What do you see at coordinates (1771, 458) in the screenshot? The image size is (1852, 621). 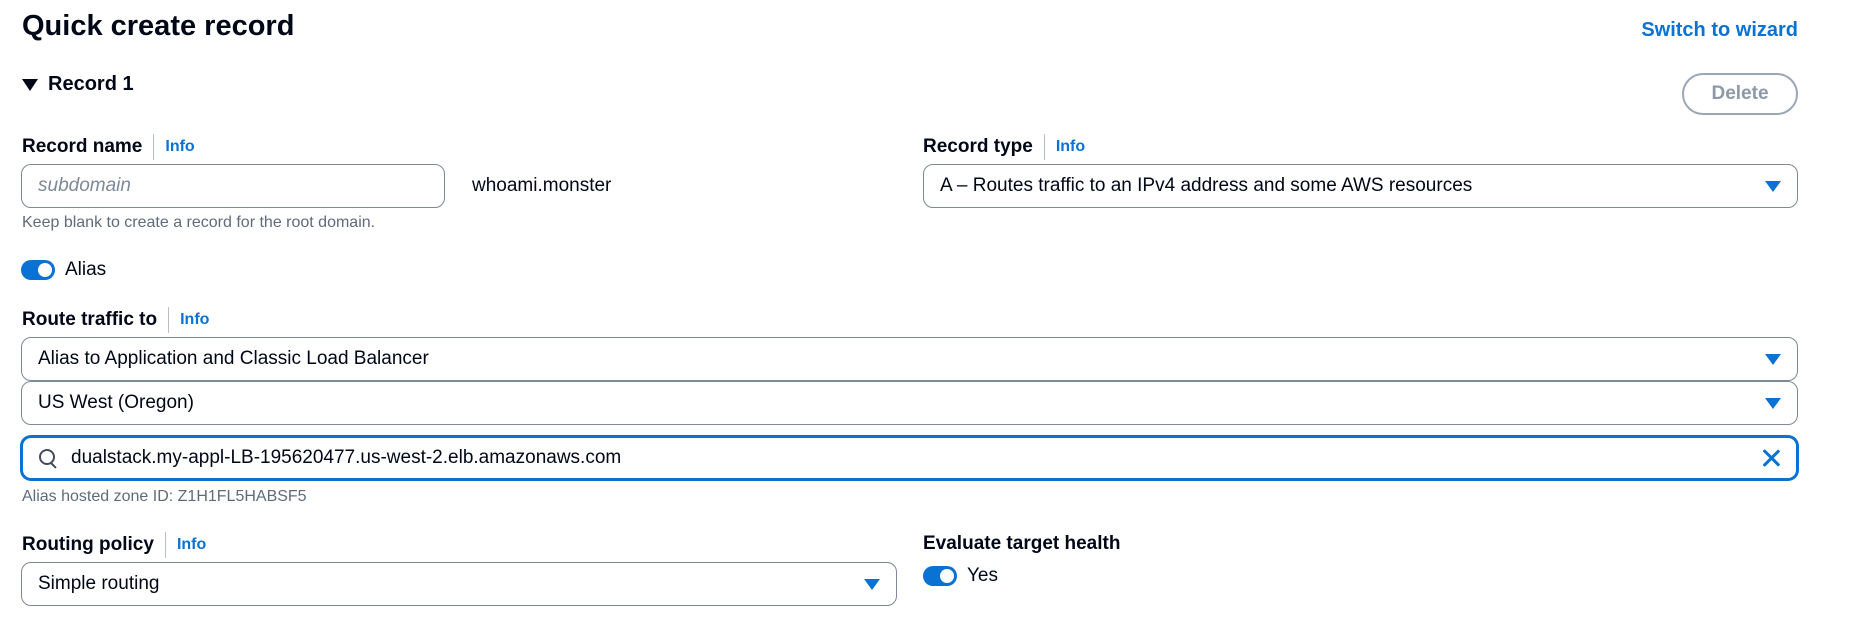 I see `clear-icon` at bounding box center [1771, 458].